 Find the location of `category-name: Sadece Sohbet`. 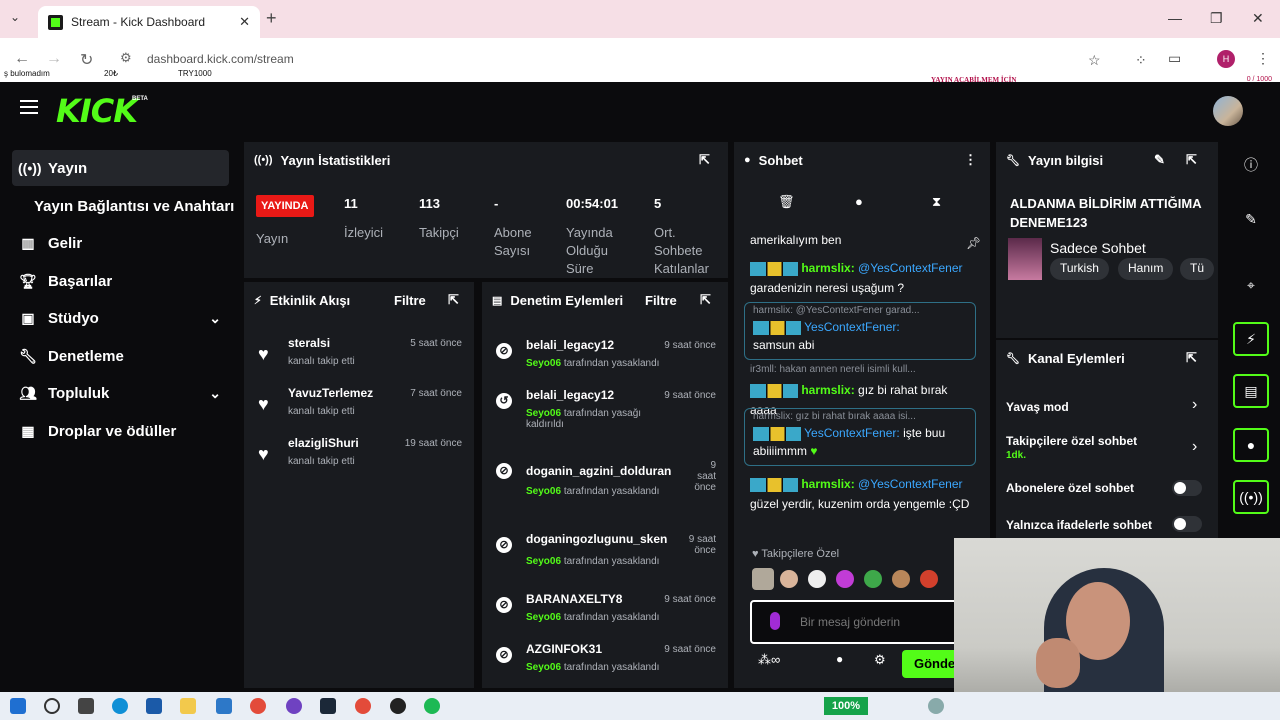

category-name: Sadece Sohbet is located at coordinates (1098, 248).